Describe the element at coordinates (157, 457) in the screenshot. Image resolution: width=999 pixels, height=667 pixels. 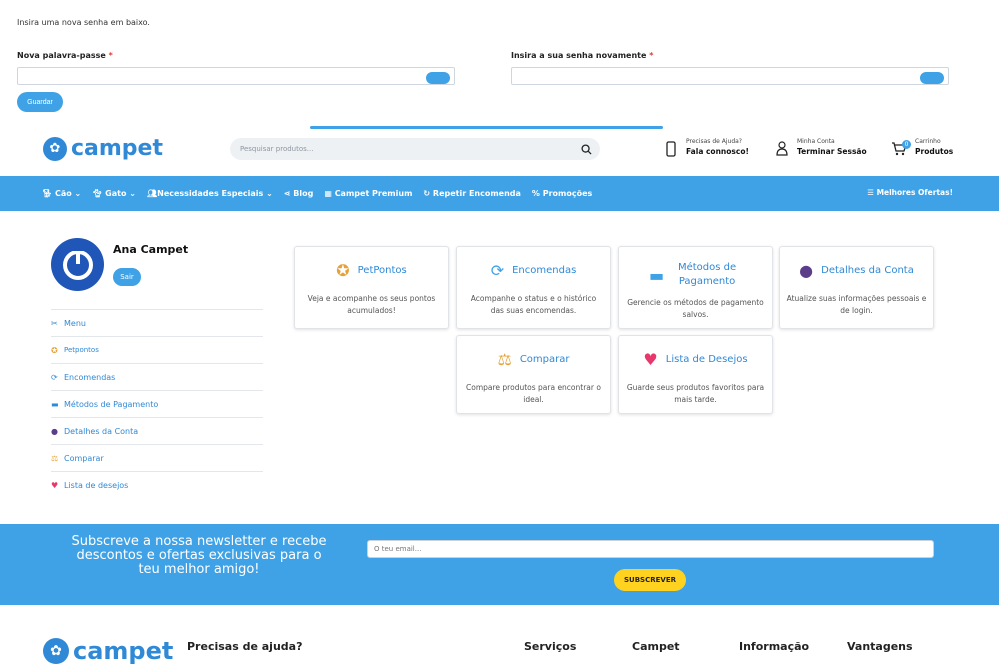
I see `sidebar-item-compare: ⚖ Comparar` at that location.